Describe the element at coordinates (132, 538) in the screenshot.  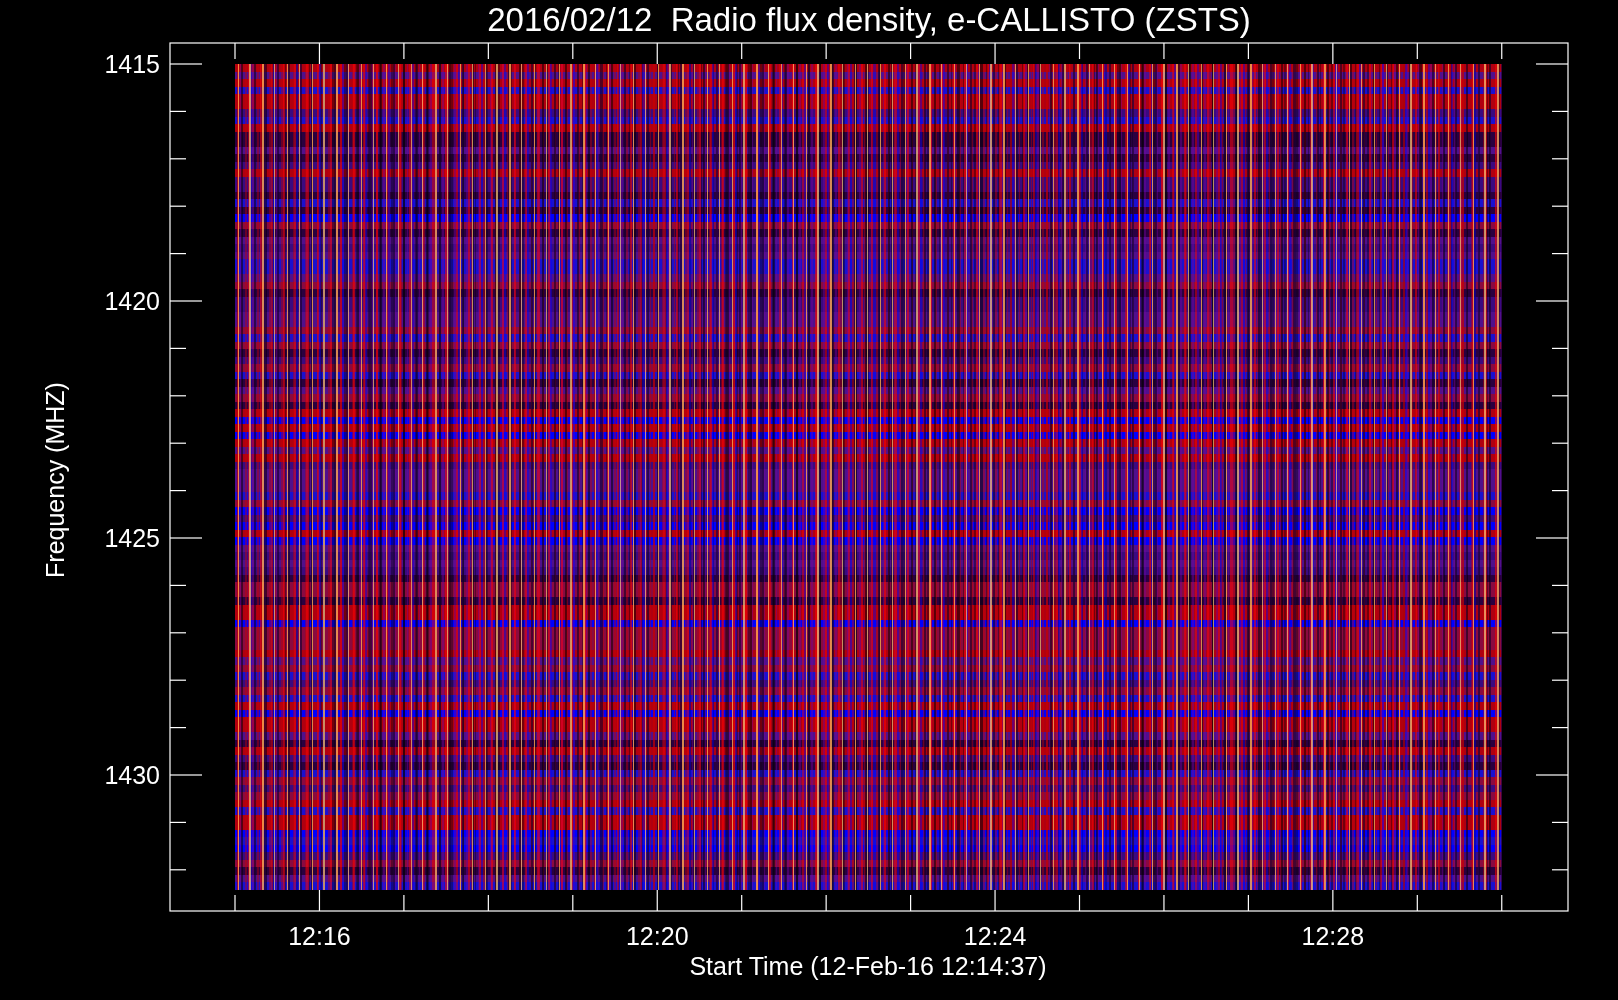
I see `tick-label: 1425` at that location.